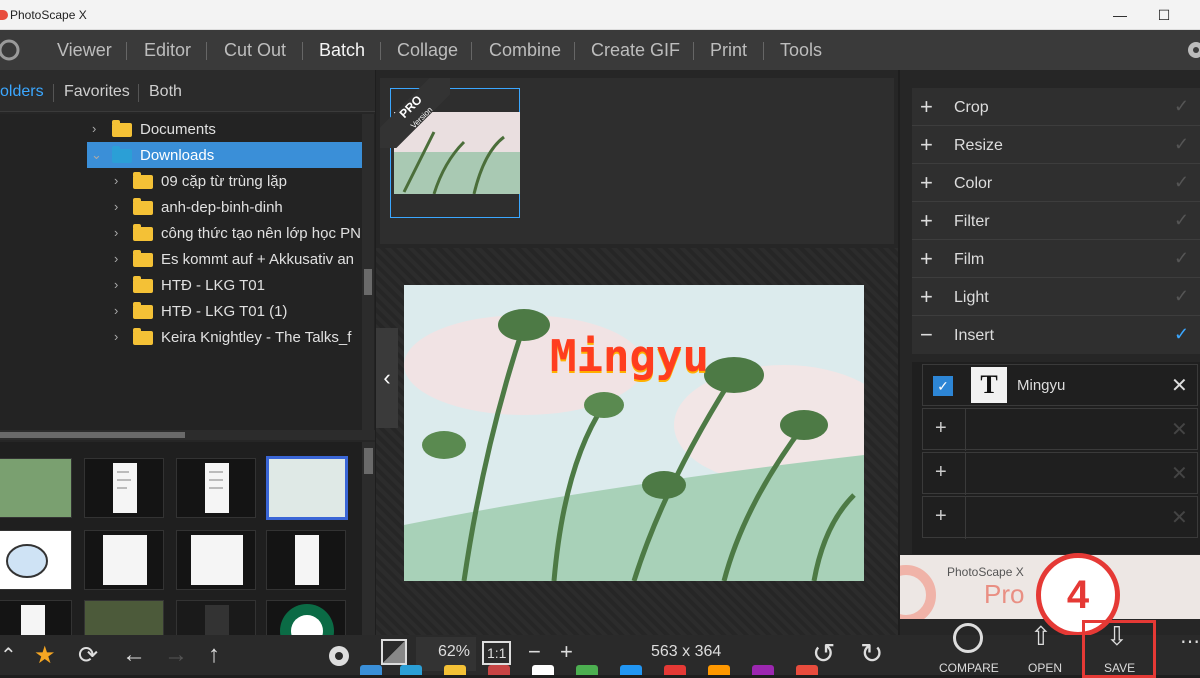 The image size is (1200, 678). What do you see at coordinates (1056, 259) in the screenshot?
I see `tool-film: + Film ✓` at bounding box center [1056, 259].